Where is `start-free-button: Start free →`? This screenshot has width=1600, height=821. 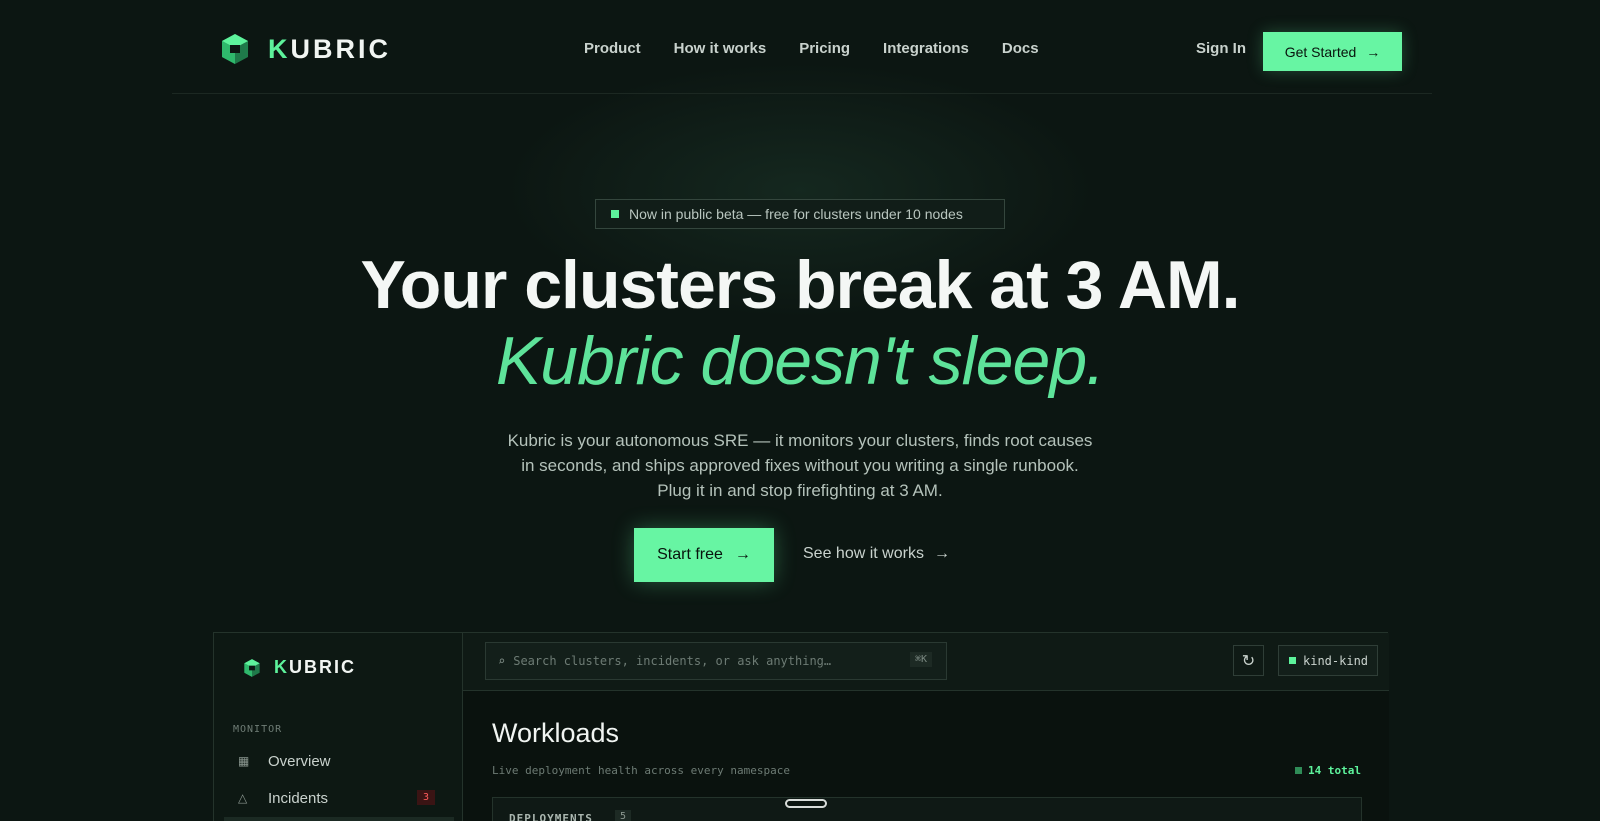 start-free-button: Start free → is located at coordinates (704, 555).